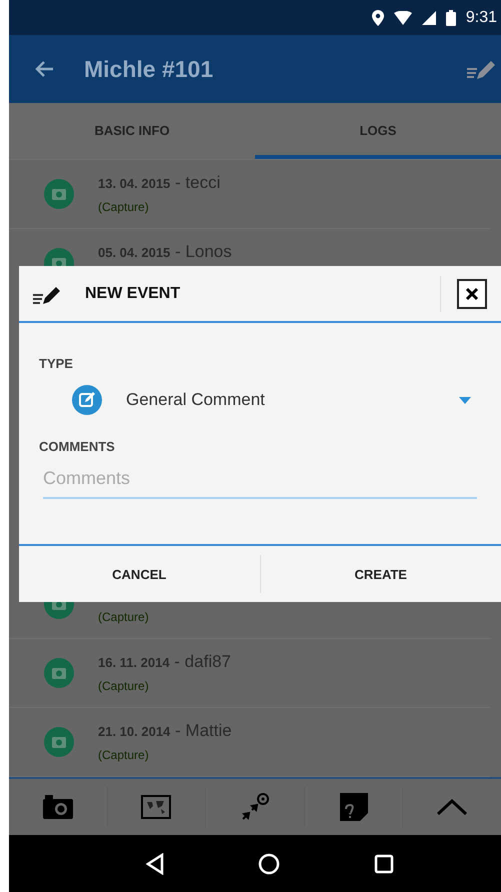 The width and height of the screenshot is (501, 892). What do you see at coordinates (255, 807) in the screenshot?
I see `arrows-target-icon` at bounding box center [255, 807].